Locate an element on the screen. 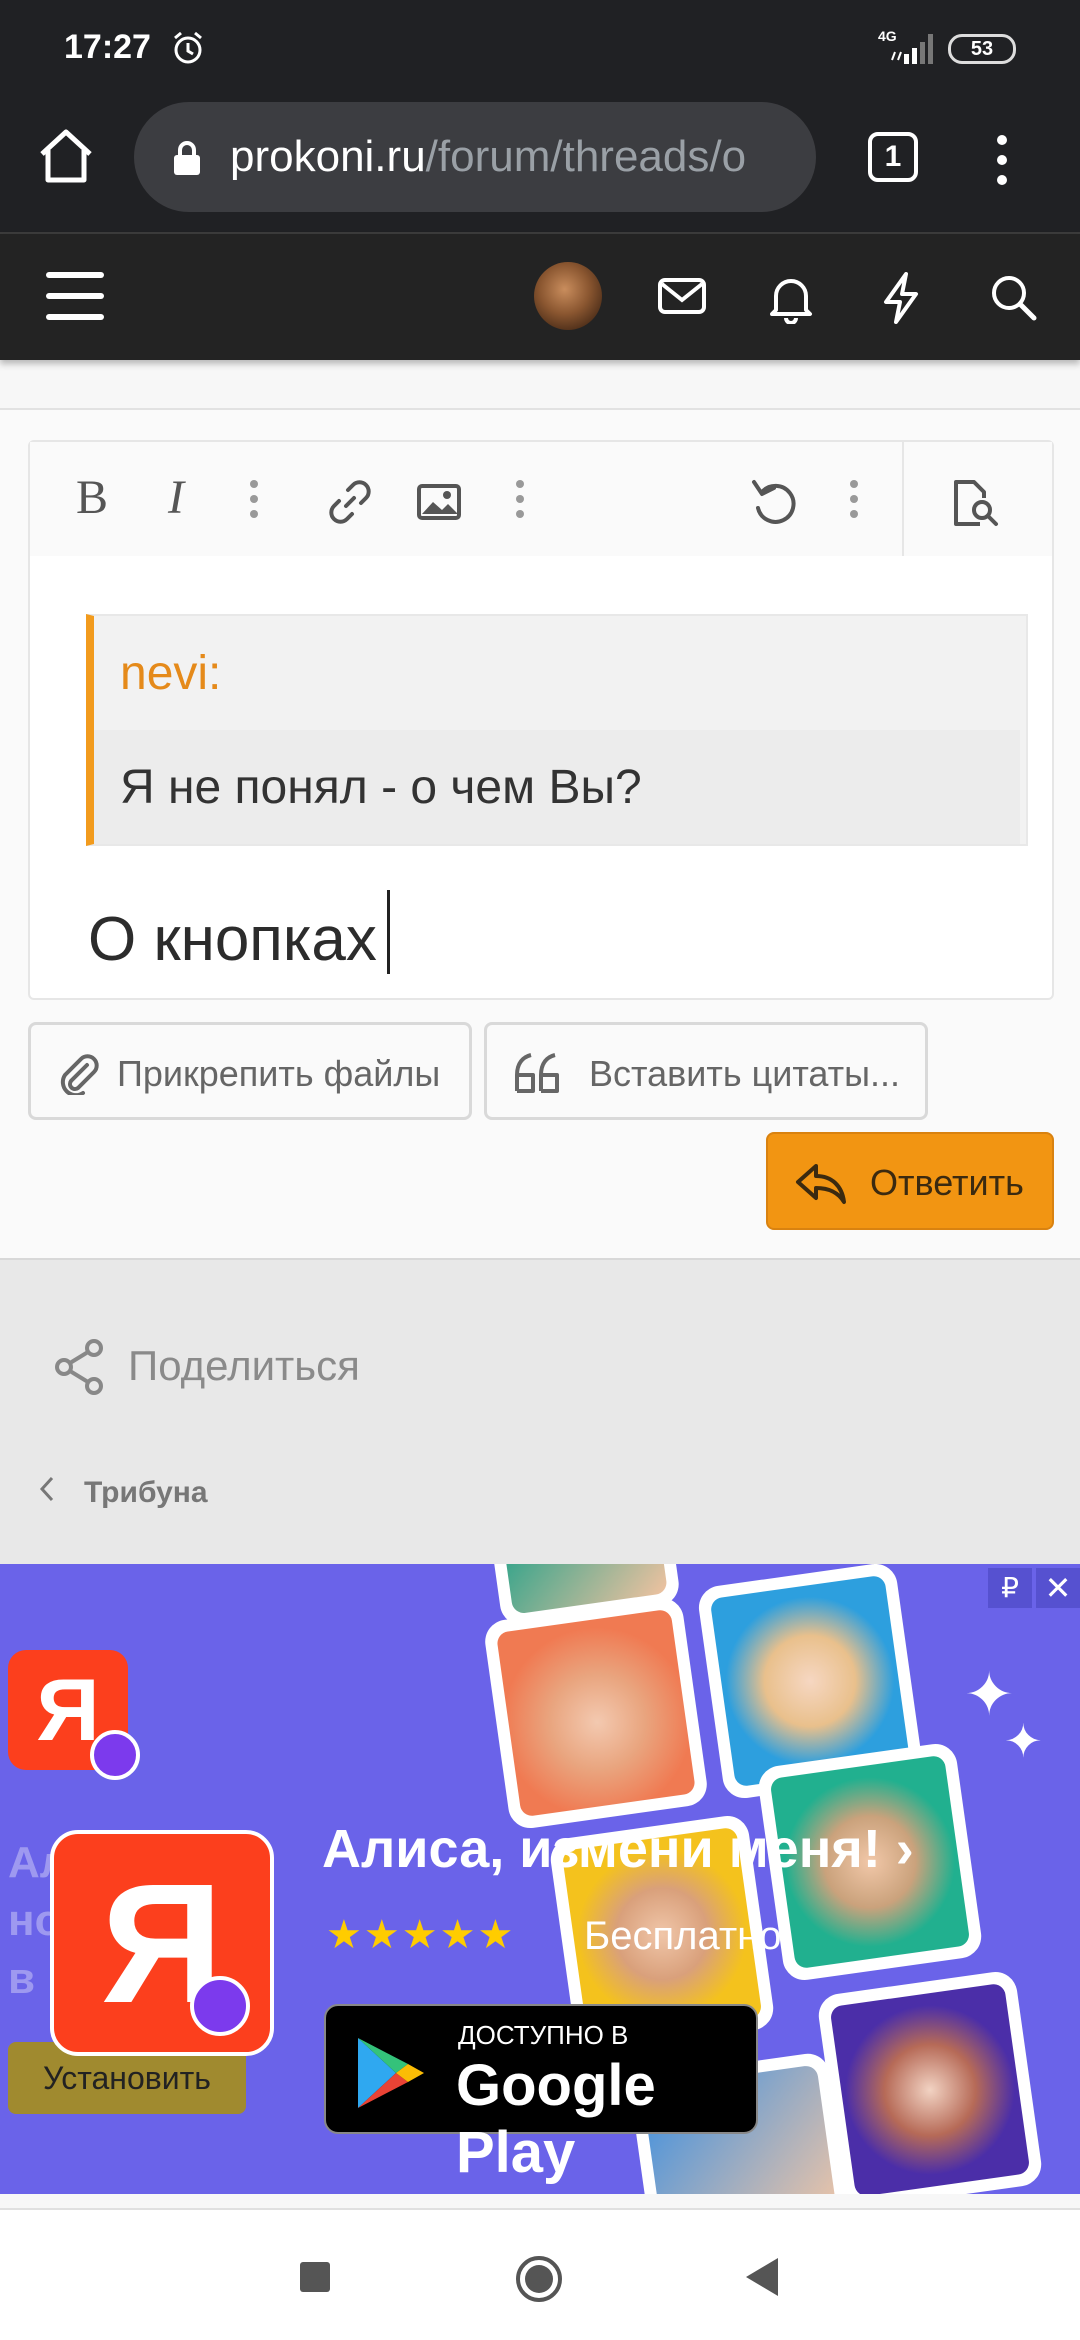 This screenshot has height=2340, width=1080. breadcrumb: Трибуна is located at coordinates (122, 1491).